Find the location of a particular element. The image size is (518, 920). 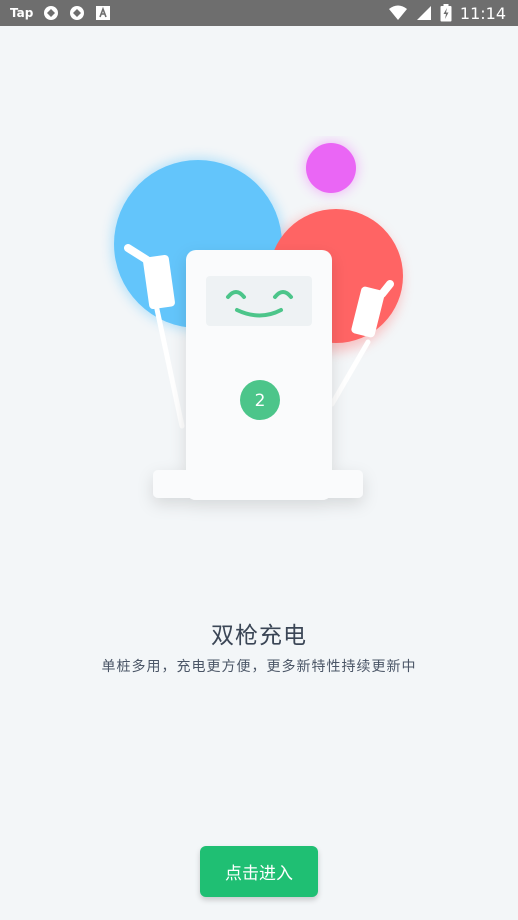

enter-button: 点击进入 is located at coordinates (259, 871).